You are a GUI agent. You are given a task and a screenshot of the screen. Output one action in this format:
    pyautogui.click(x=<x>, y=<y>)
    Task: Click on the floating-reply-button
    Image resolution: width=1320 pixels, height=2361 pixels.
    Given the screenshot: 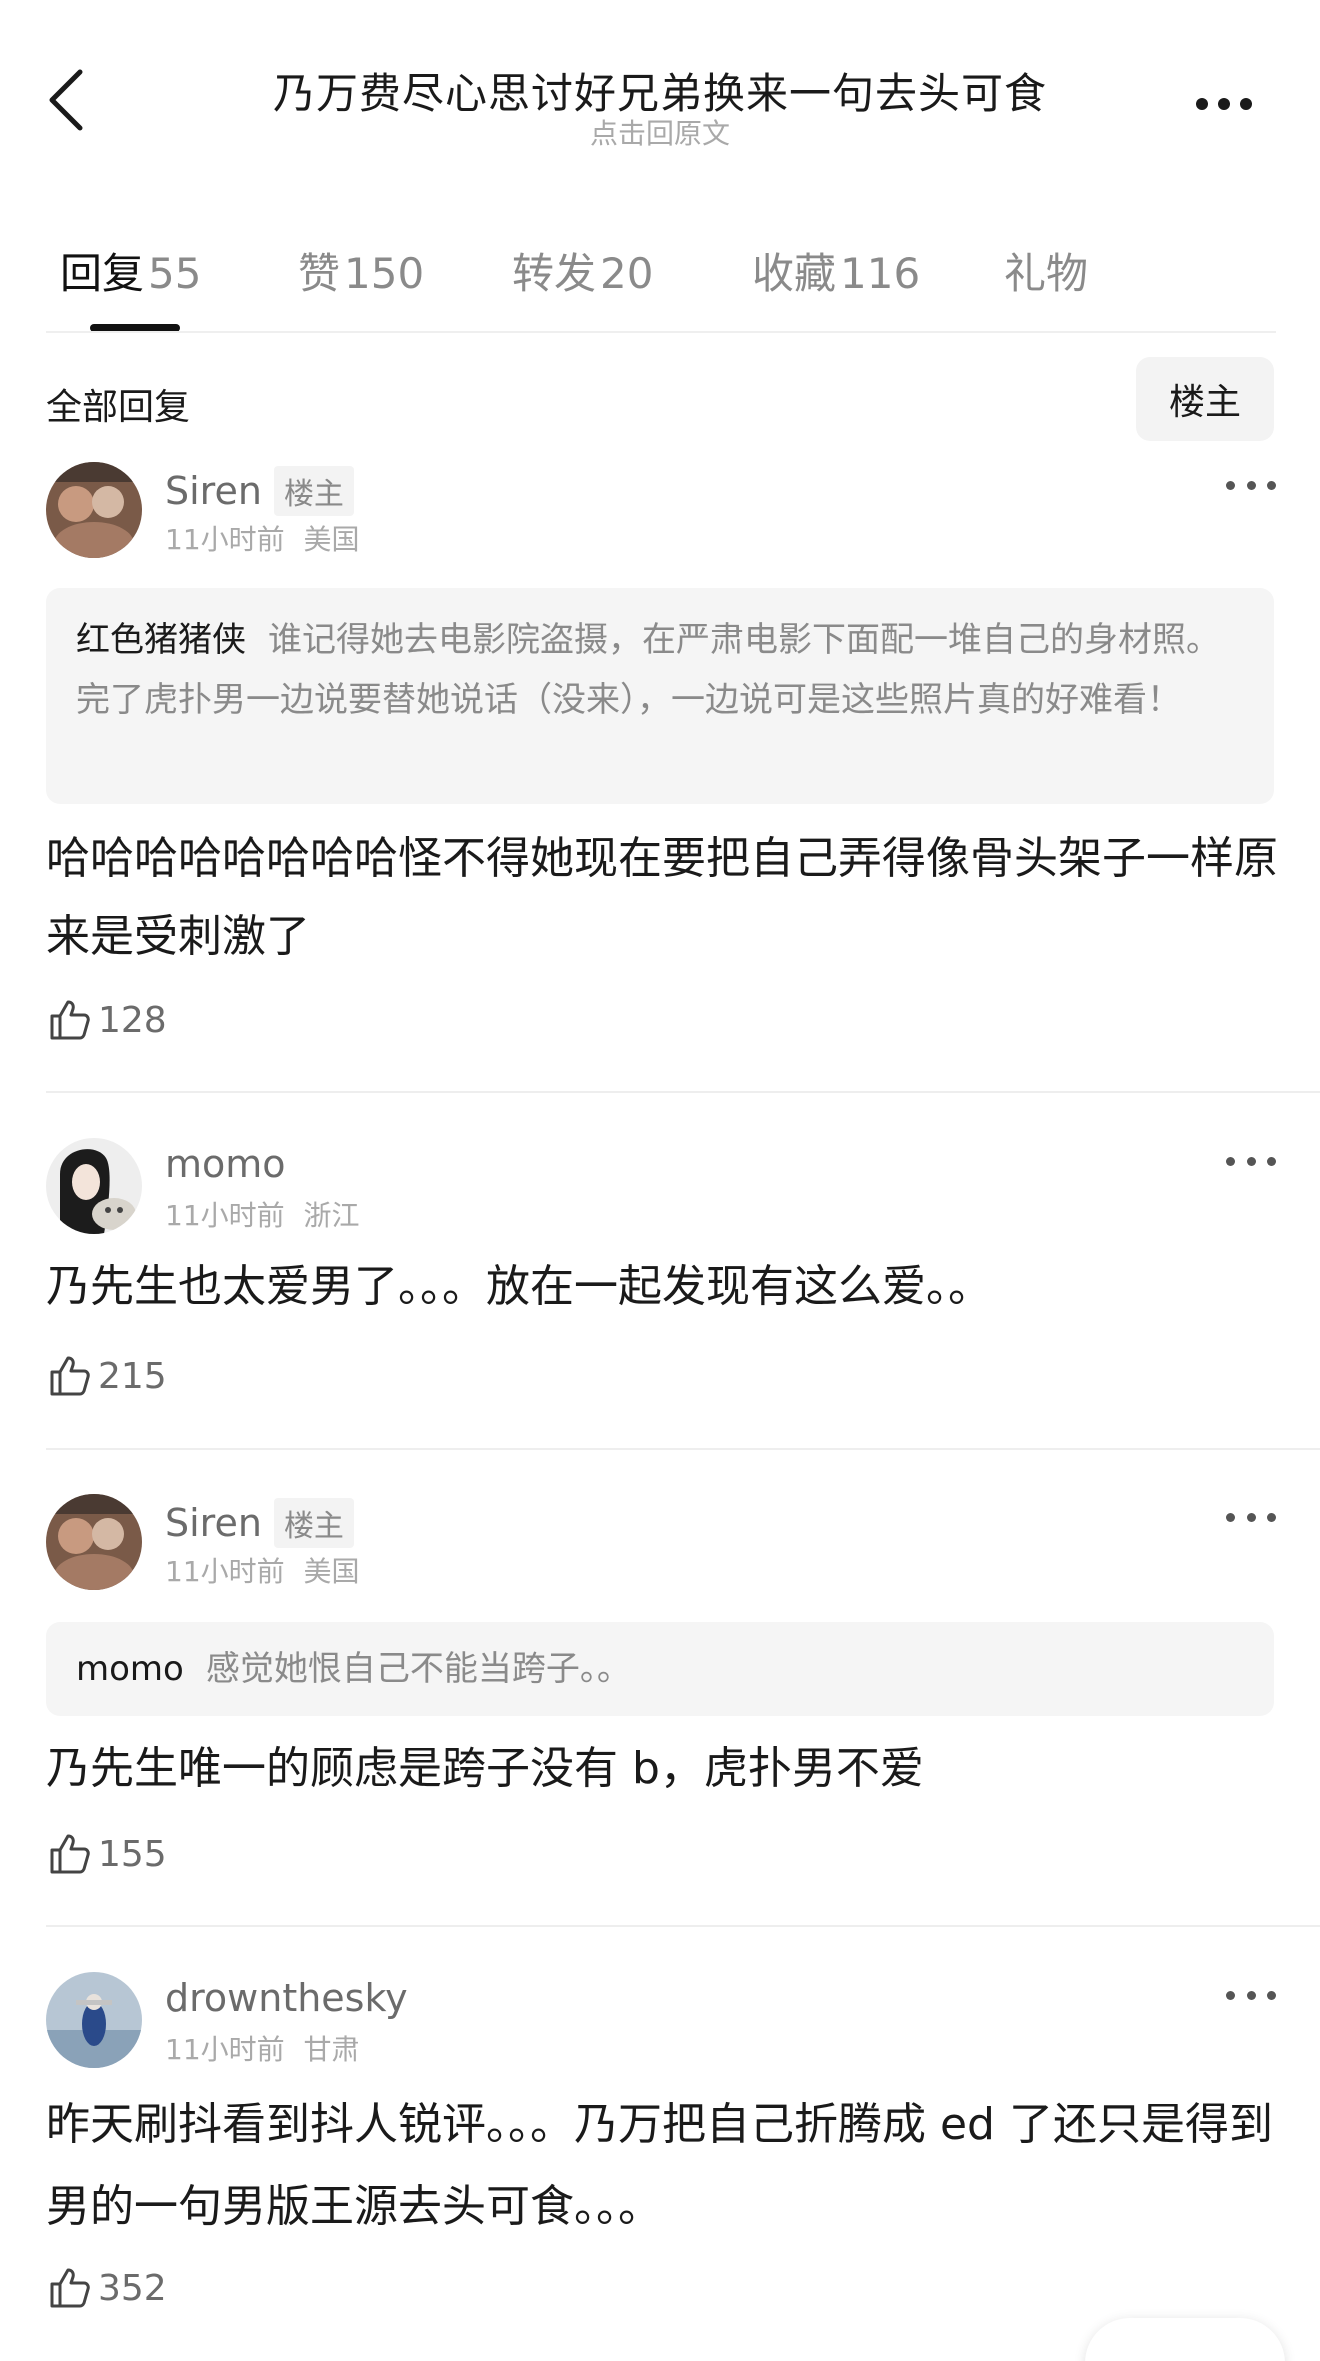 What is the action you would take?
    pyautogui.click(x=1185, y=2339)
    